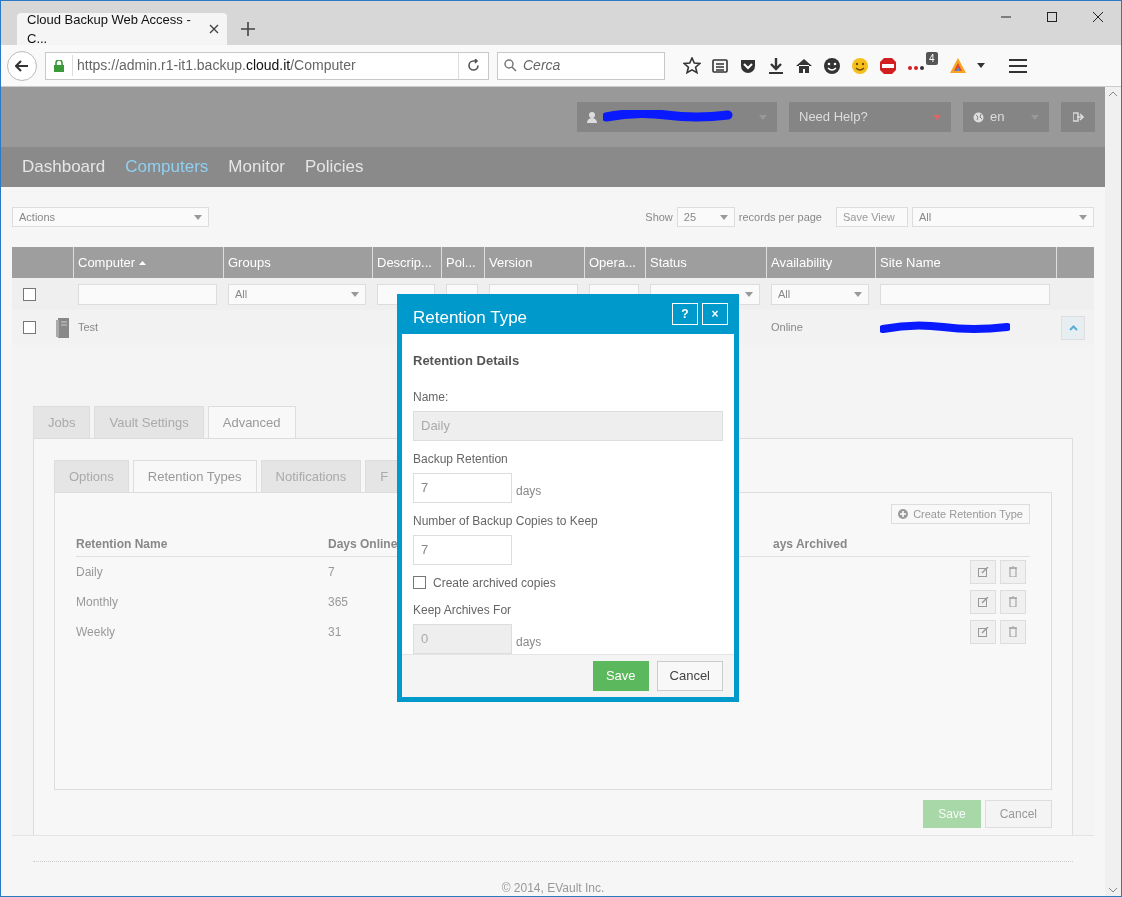 This screenshot has height=897, width=1122. What do you see at coordinates (338, 602) in the screenshot?
I see `table-cell-text: 365` at bounding box center [338, 602].